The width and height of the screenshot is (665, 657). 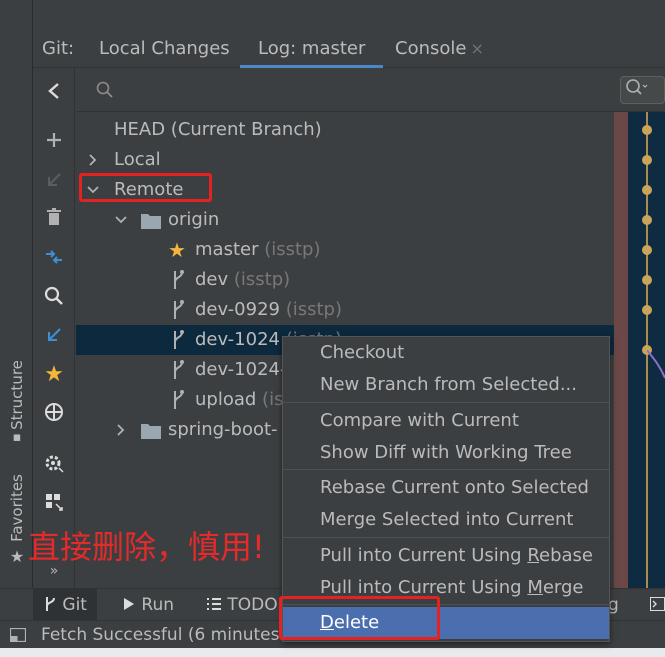 What do you see at coordinates (151, 435) in the screenshot?
I see `folder-icon` at bounding box center [151, 435].